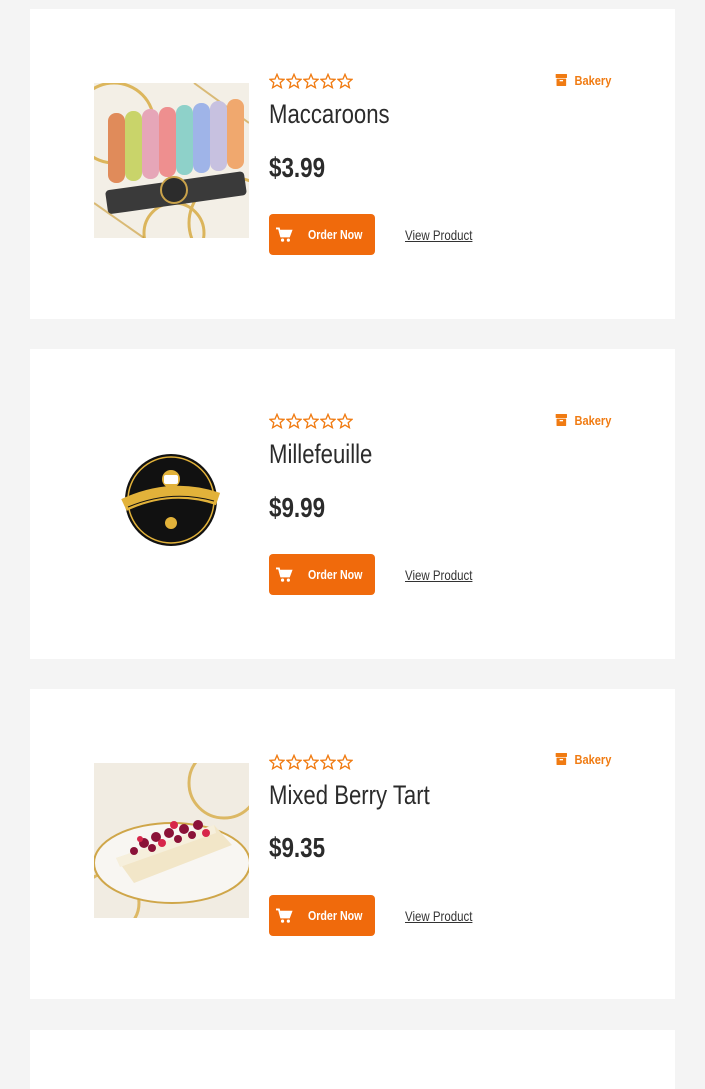 The width and height of the screenshot is (705, 1089). Describe the element at coordinates (171, 160) in the screenshot. I see `product-image-macarons` at that location.